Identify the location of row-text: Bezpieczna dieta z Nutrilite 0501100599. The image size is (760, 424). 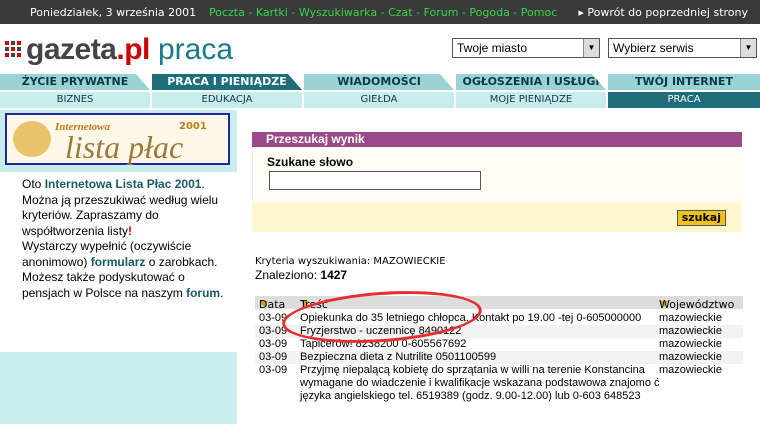
(480, 357).